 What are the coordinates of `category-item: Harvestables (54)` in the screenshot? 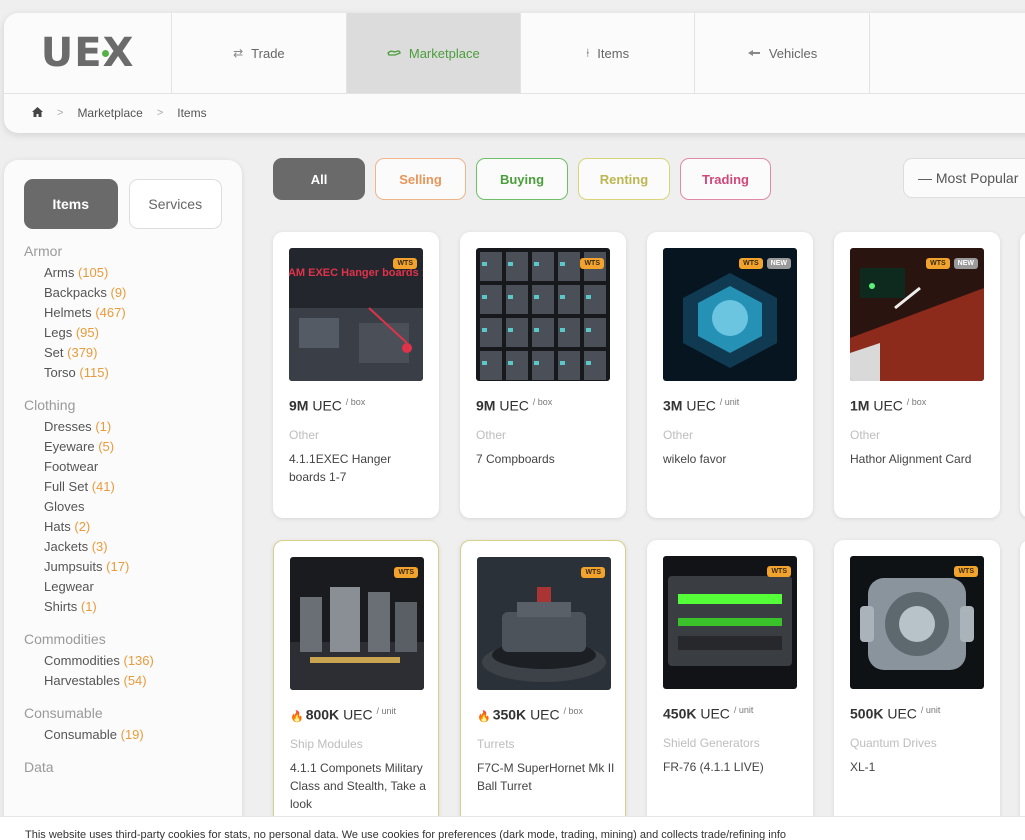 It's located at (123, 681).